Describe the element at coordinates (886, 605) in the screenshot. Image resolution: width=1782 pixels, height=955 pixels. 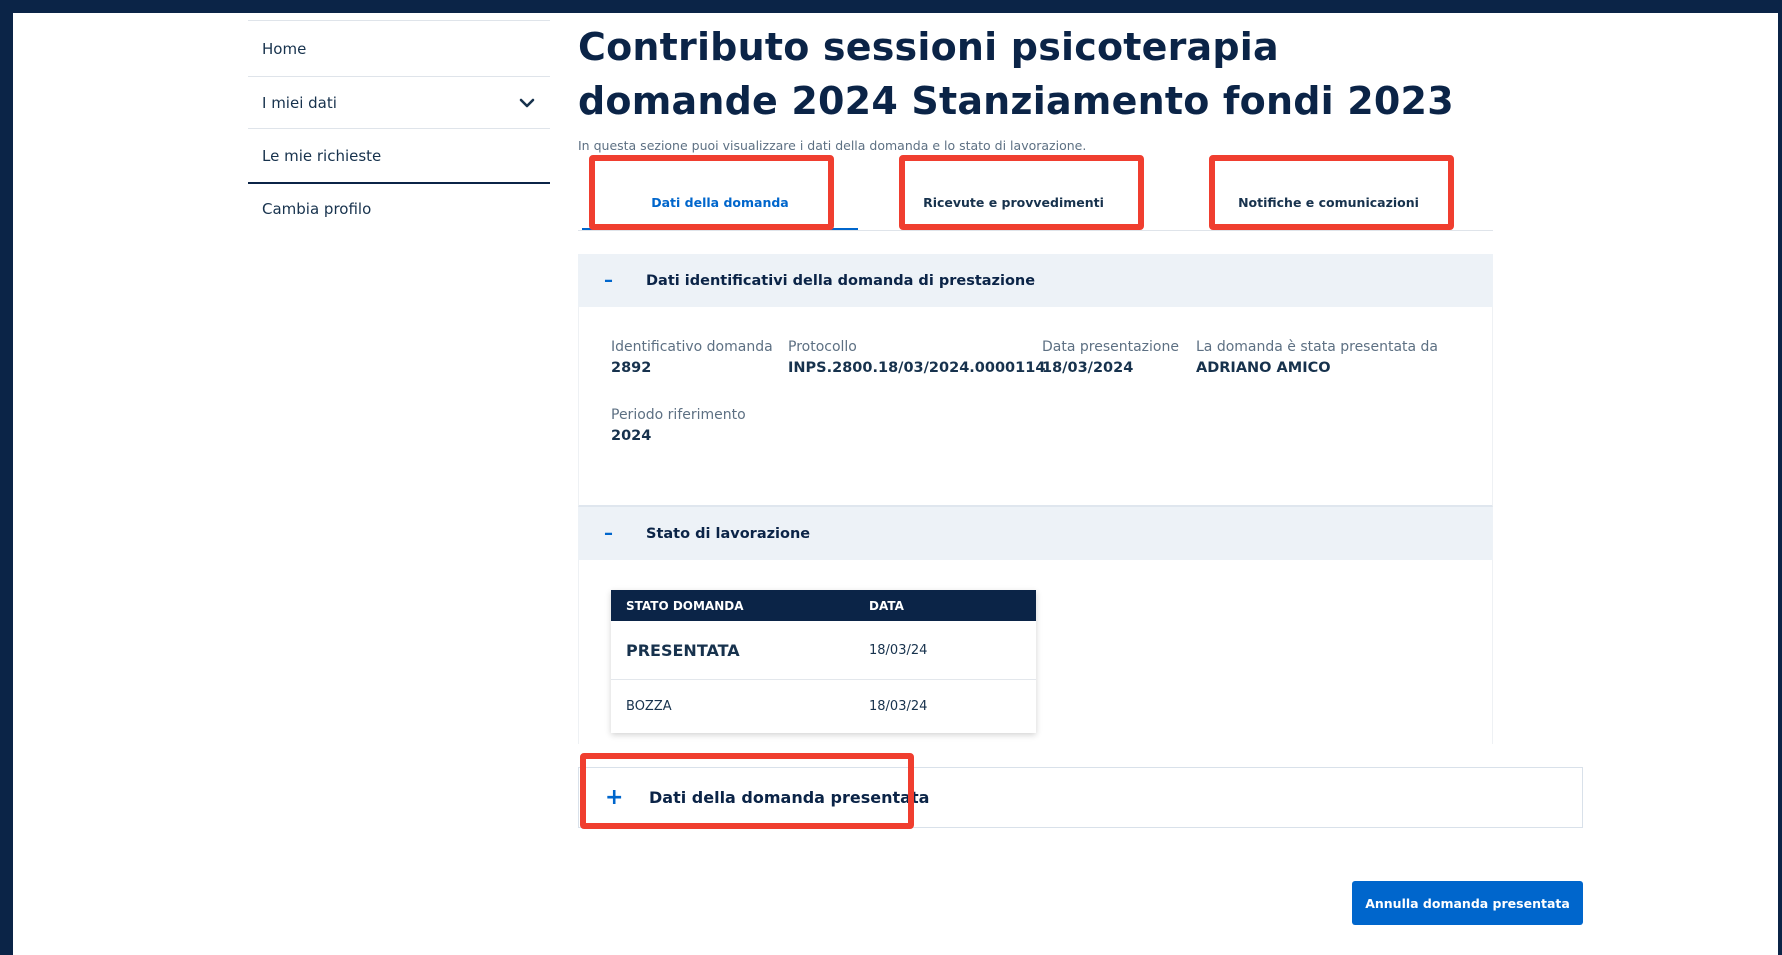
I see `column-header-data: DATA` at that location.